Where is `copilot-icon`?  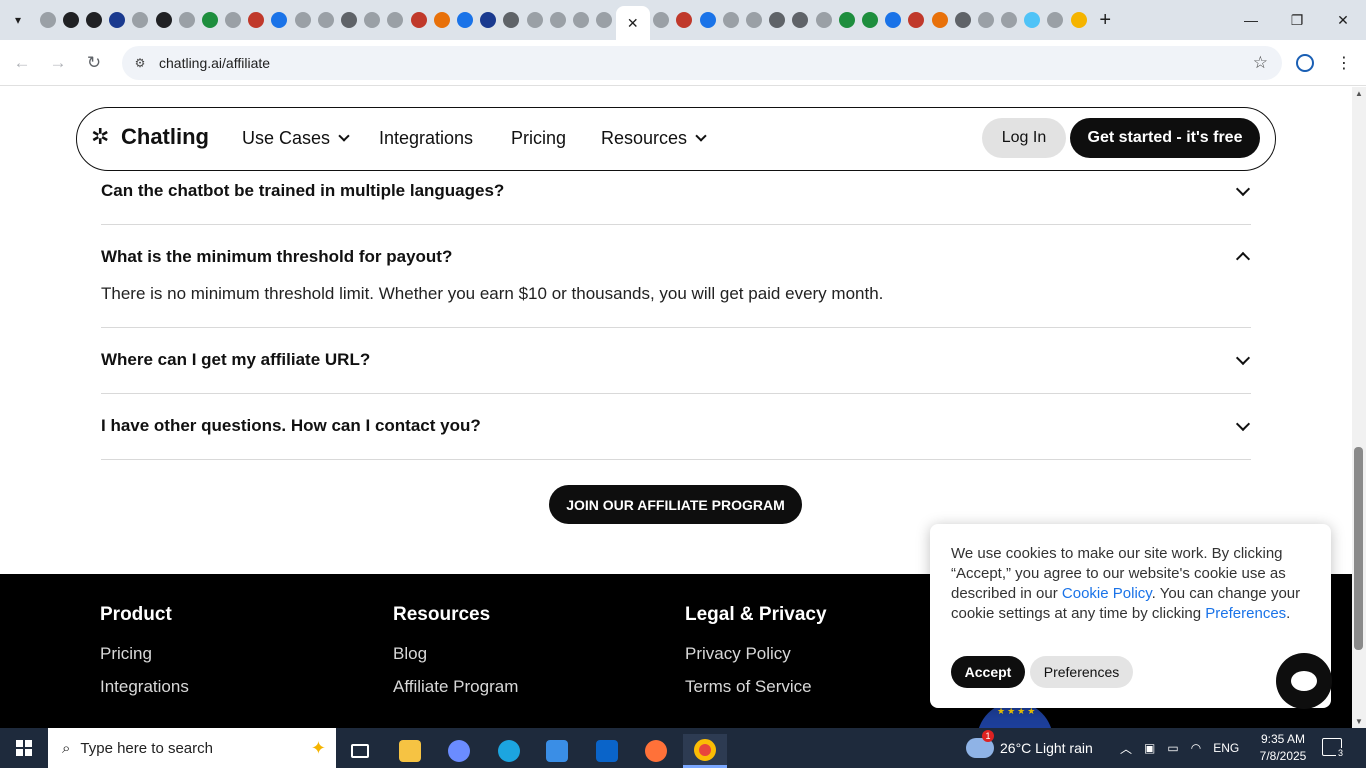 copilot-icon is located at coordinates (459, 751).